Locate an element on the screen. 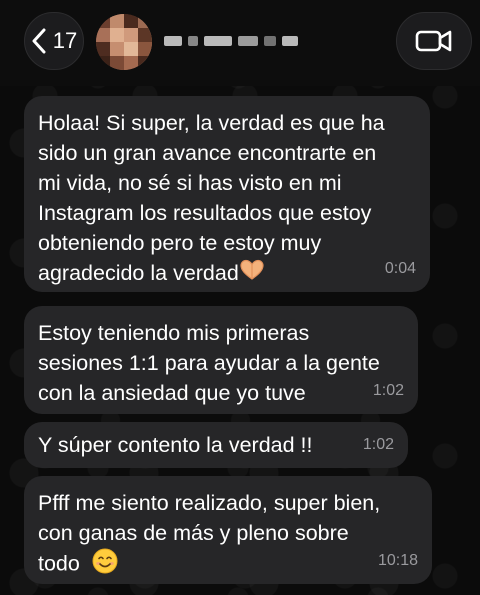 This screenshot has height=595, width=480. smiling-face-emoji-icon is located at coordinates (105, 565).